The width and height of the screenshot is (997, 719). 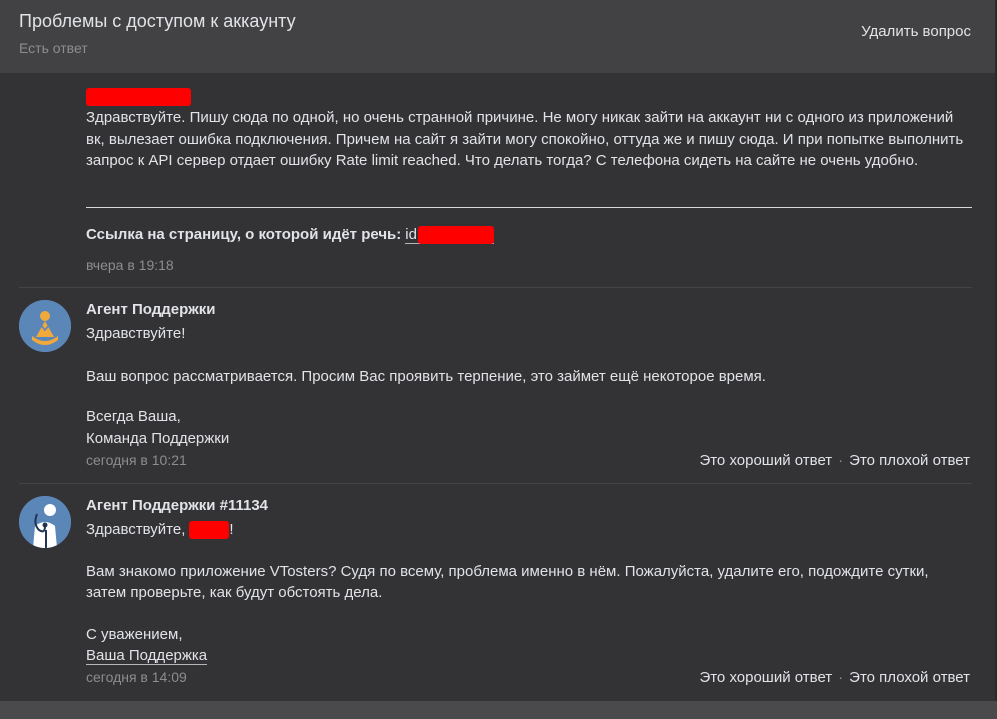 What do you see at coordinates (130, 265) in the screenshot?
I see `question-timestamp: вчера в 19:18` at bounding box center [130, 265].